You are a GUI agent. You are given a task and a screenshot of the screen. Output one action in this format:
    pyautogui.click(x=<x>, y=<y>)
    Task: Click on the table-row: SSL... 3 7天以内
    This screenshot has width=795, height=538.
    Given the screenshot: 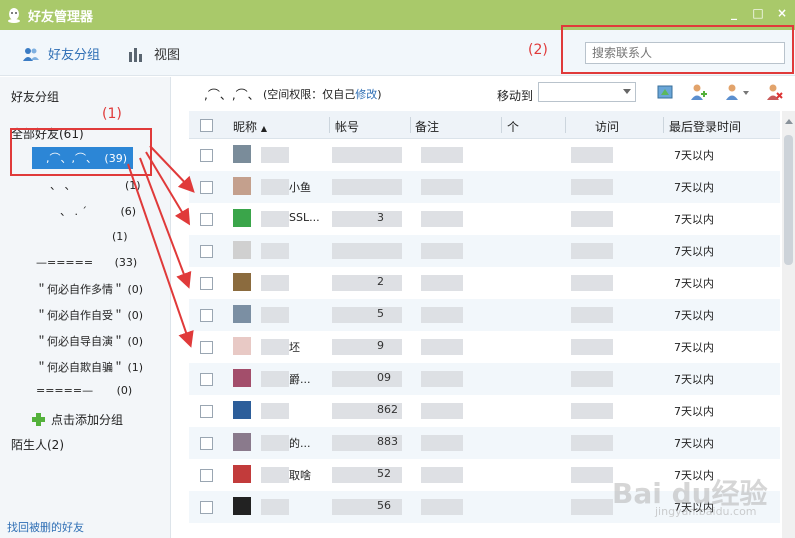 What is the action you would take?
    pyautogui.click(x=484, y=219)
    